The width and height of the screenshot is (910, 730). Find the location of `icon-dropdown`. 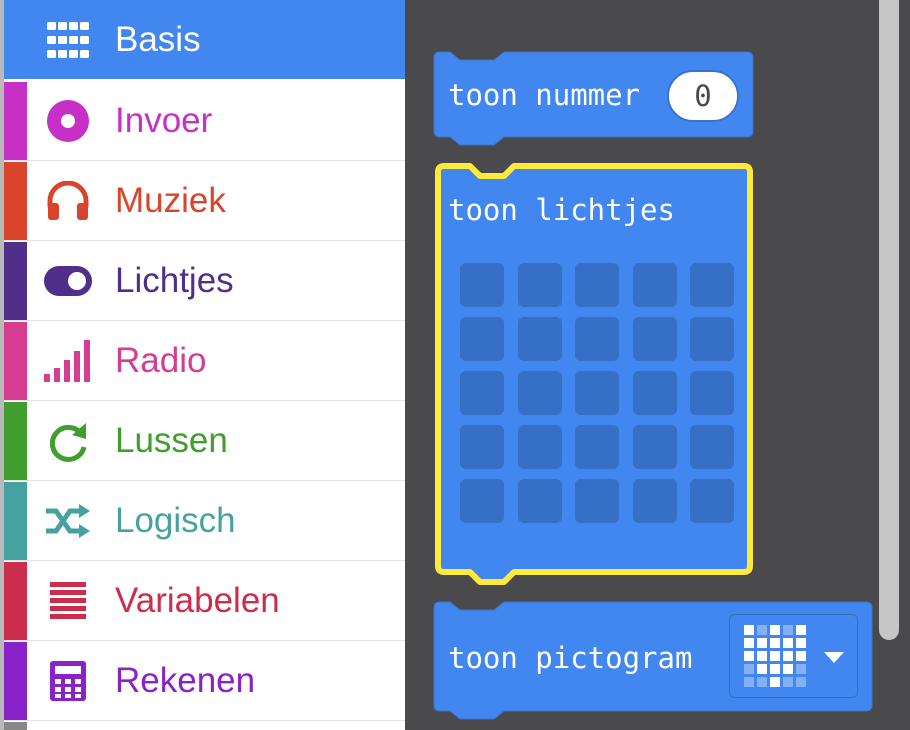

icon-dropdown is located at coordinates (793, 656).